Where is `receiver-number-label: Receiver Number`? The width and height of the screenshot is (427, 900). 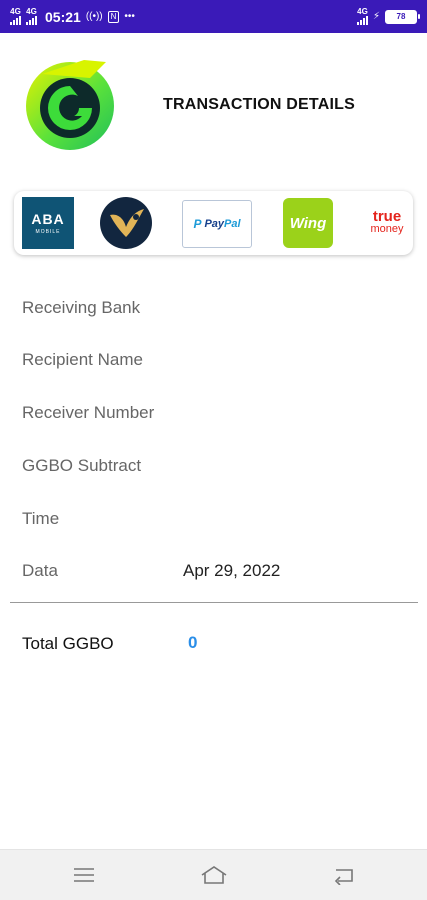 receiver-number-label: Receiver Number is located at coordinates (88, 412).